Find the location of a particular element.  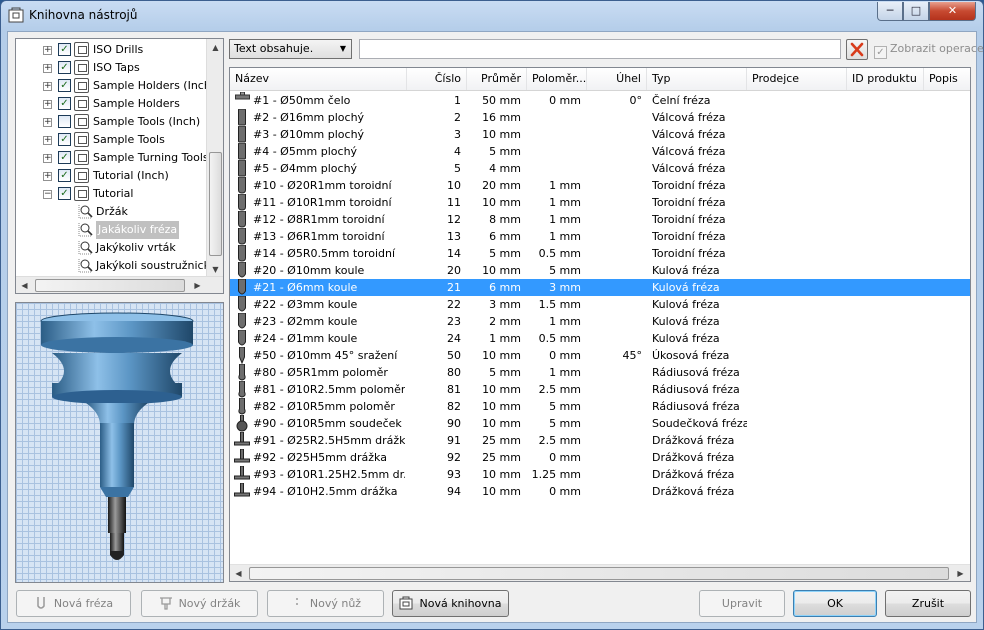

table-row: #3 - Ø10mm plochý 3 10 mm Válcová fréza is located at coordinates (600, 134).